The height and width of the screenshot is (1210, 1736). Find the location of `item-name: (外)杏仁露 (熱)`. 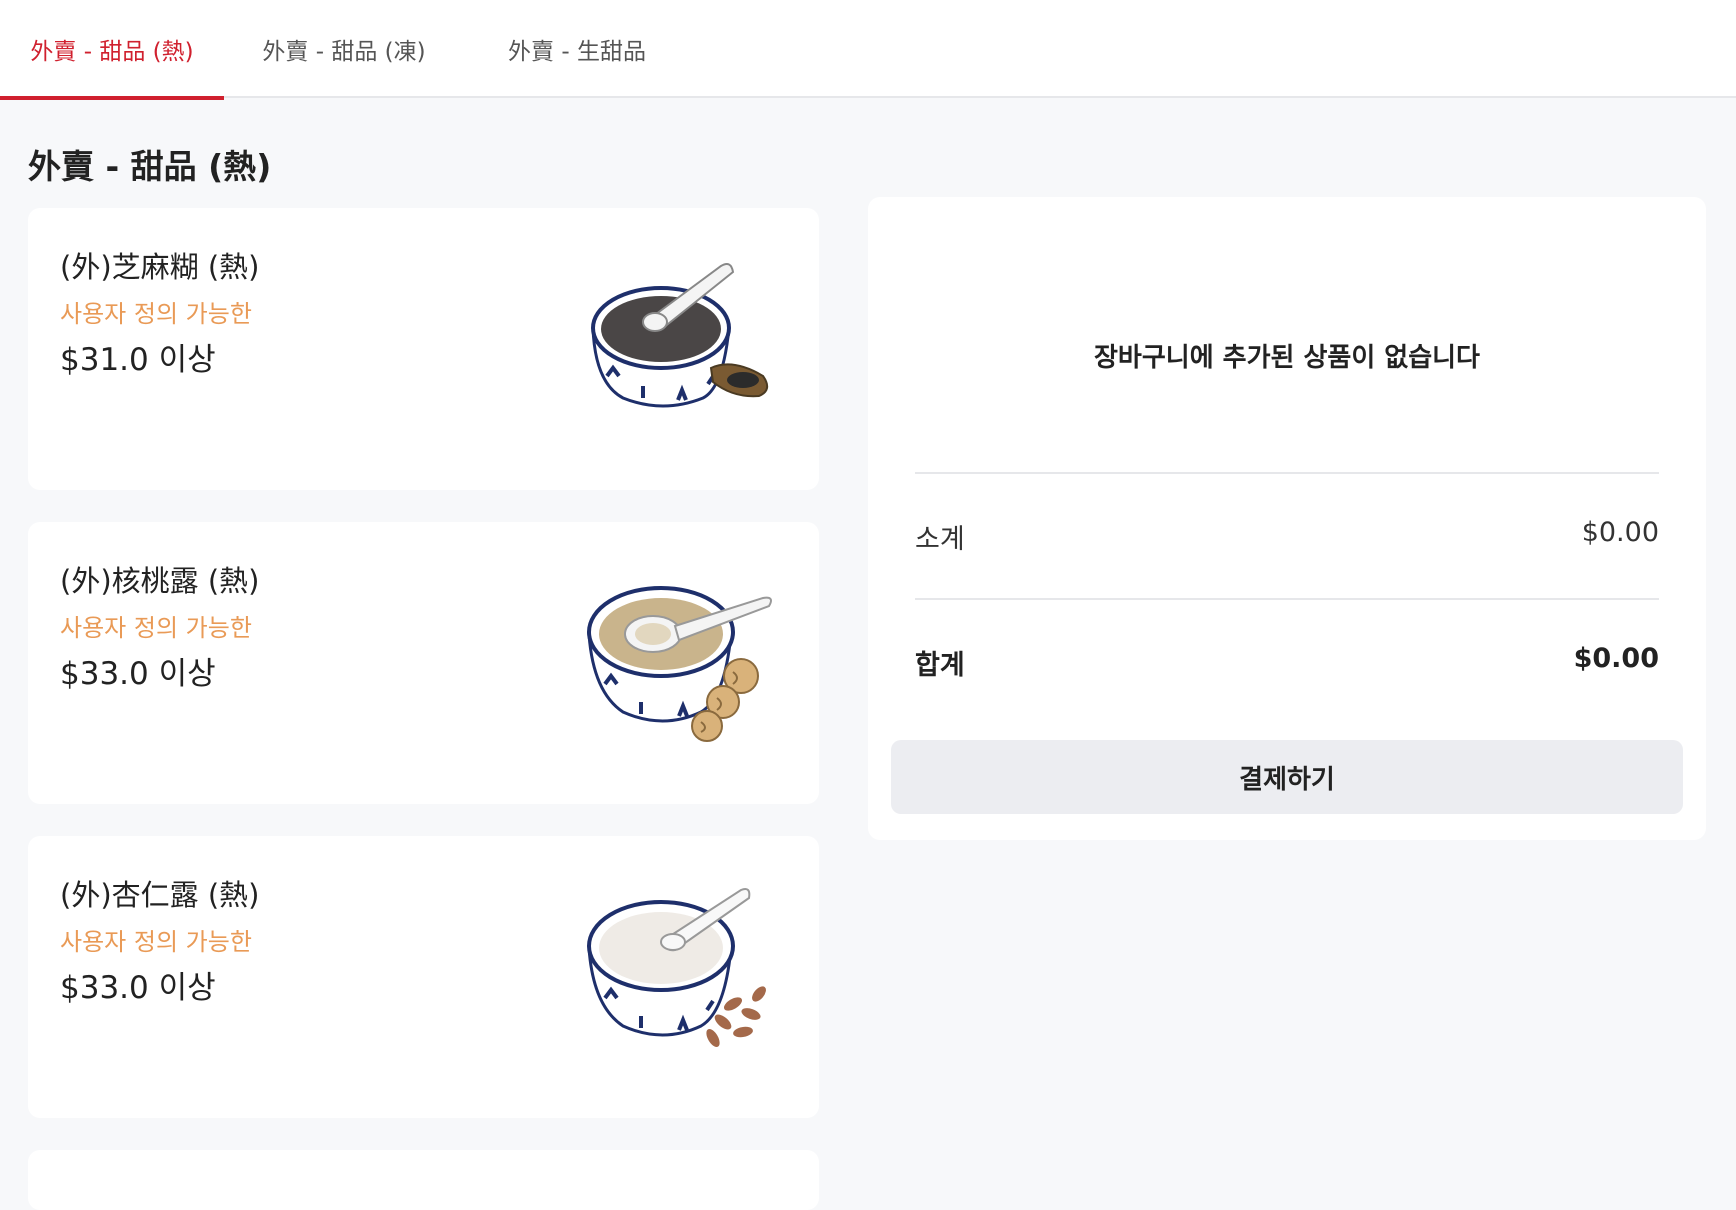

item-name: (外)杏仁露 (熱) is located at coordinates (160, 895).